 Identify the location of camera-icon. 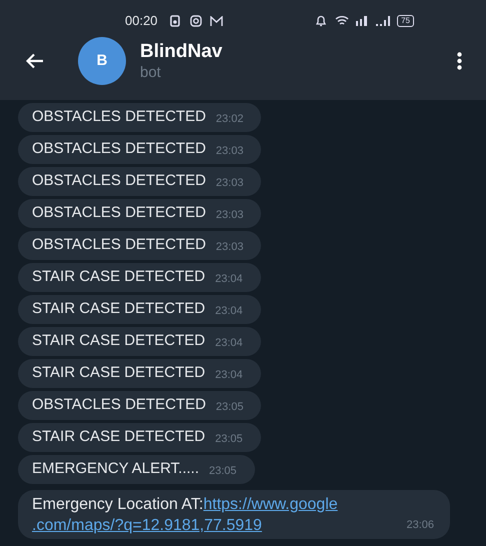
(196, 21).